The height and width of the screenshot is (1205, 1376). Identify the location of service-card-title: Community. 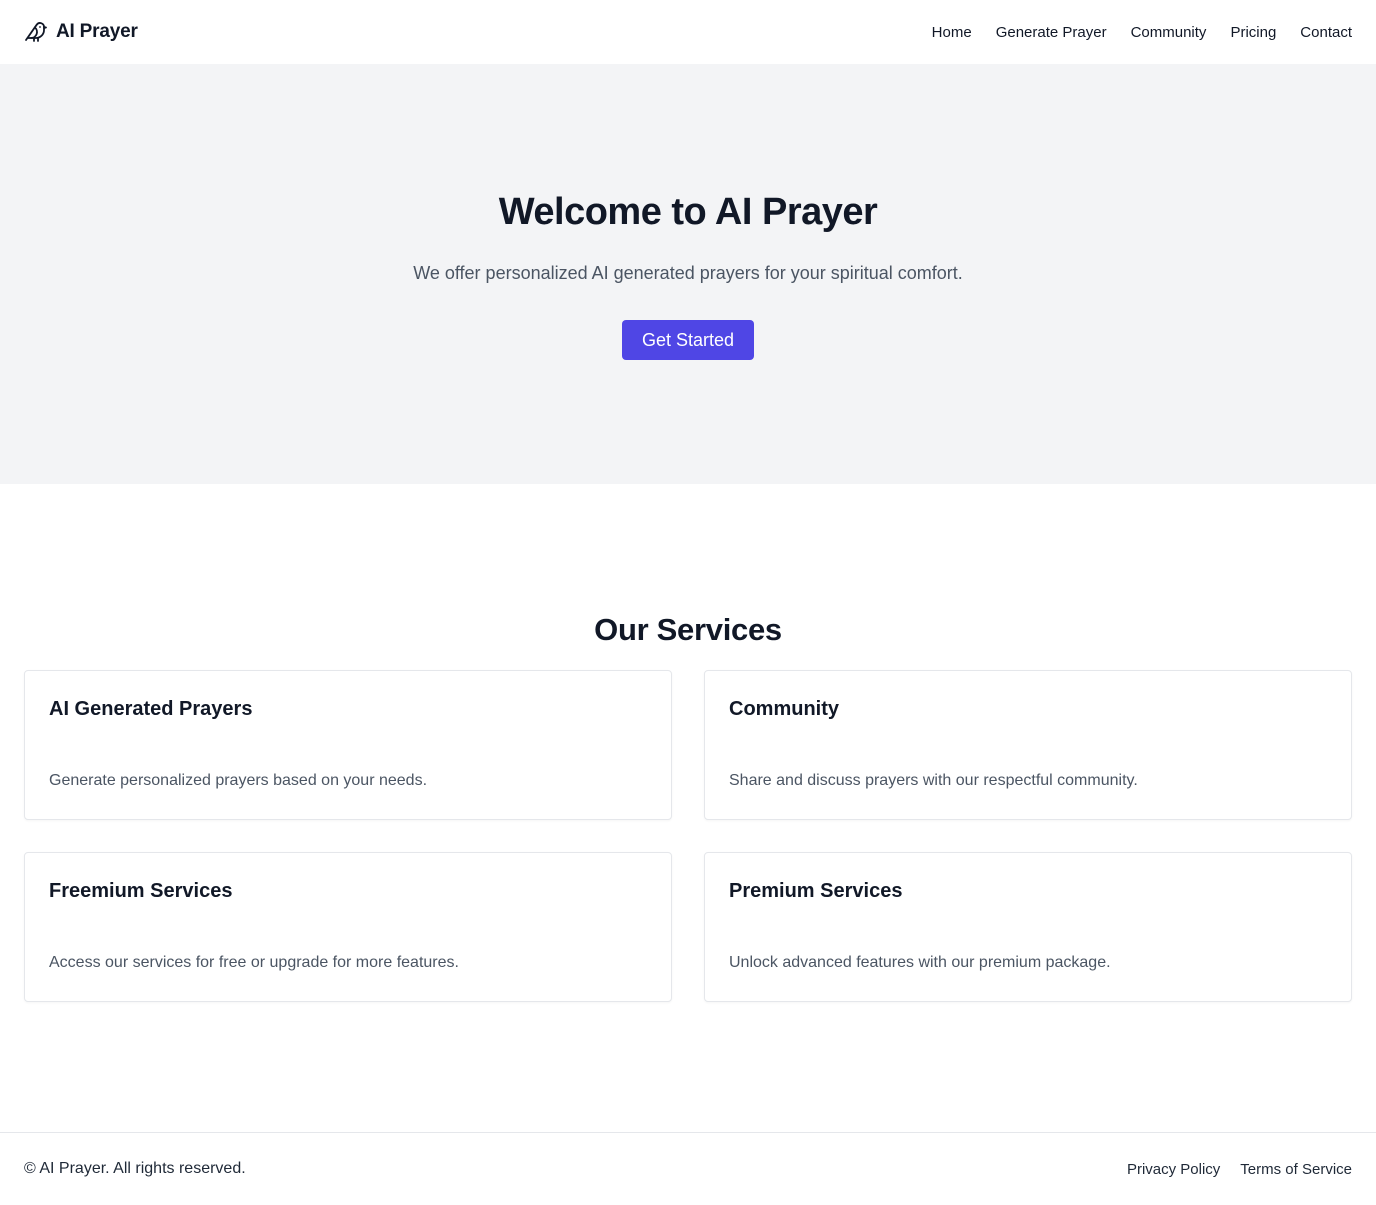
(784, 709).